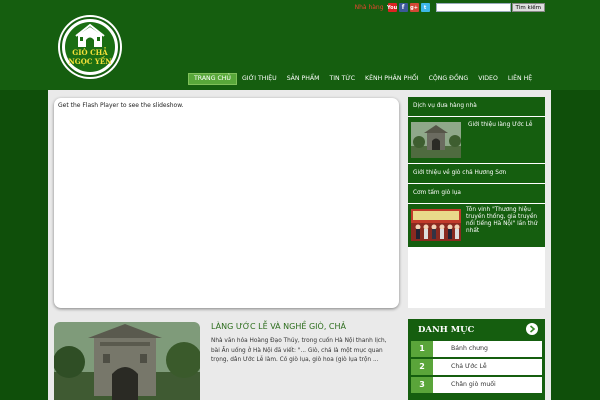 The height and width of the screenshot is (400, 600). What do you see at coordinates (437, 193) in the screenshot?
I see `sidebar-item-label: Cơm tấm giò lụa` at bounding box center [437, 193].